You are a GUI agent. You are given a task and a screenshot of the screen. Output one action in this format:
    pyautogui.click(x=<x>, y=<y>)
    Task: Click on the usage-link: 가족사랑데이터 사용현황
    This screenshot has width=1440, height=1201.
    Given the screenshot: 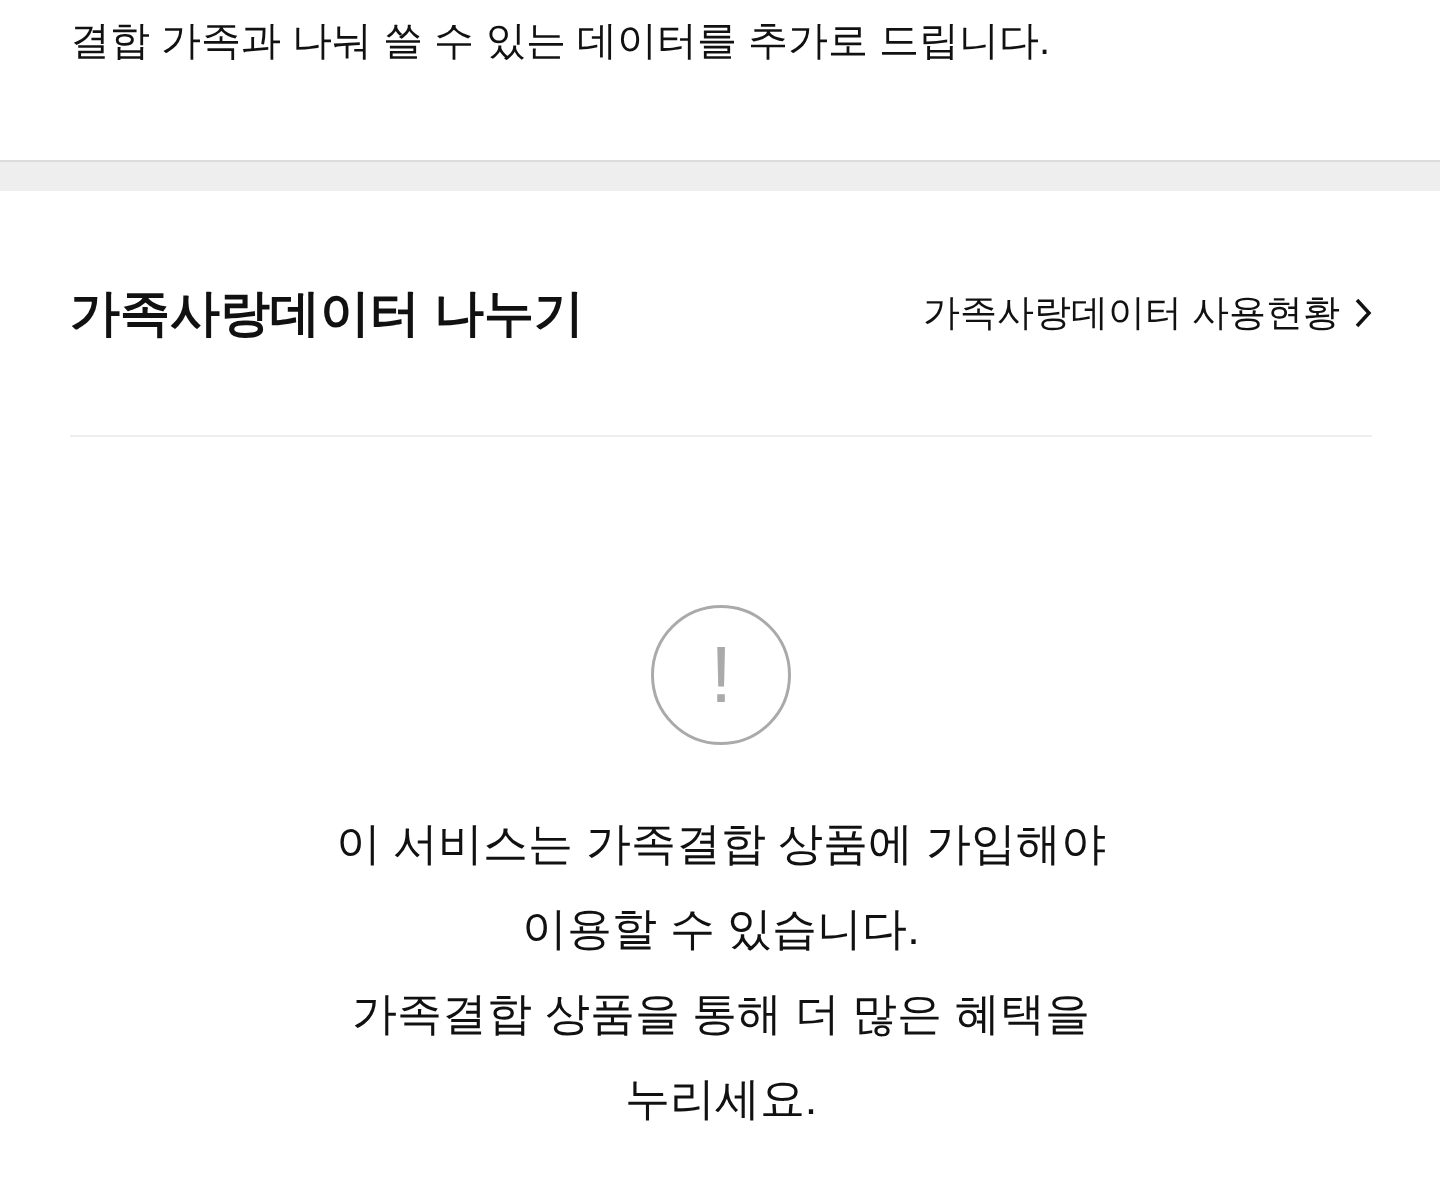 What is the action you would take?
    pyautogui.click(x=1147, y=313)
    